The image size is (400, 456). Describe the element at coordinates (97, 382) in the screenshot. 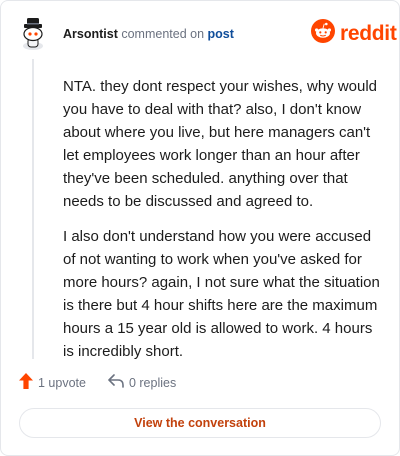

I see `comment-actions: 1 upvote 0 replies` at that location.